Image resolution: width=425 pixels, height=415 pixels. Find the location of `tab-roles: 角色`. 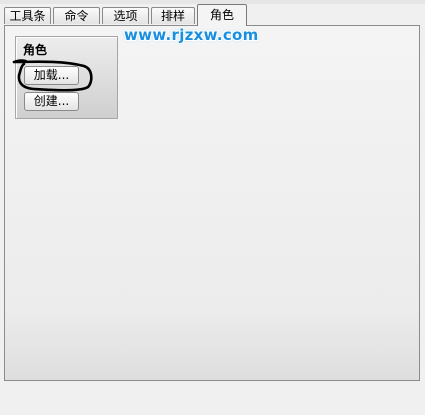

tab-roles: 角色 is located at coordinates (222, 15).